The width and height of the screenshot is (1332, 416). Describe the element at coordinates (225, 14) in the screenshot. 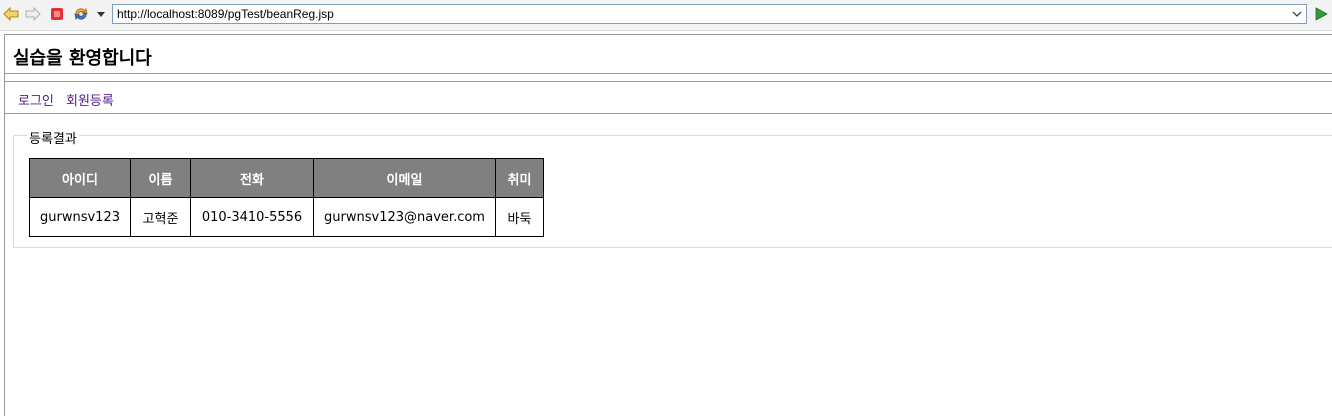

I see `url-text: http://localhost:8089/pgTest/beanReg.jsp` at that location.